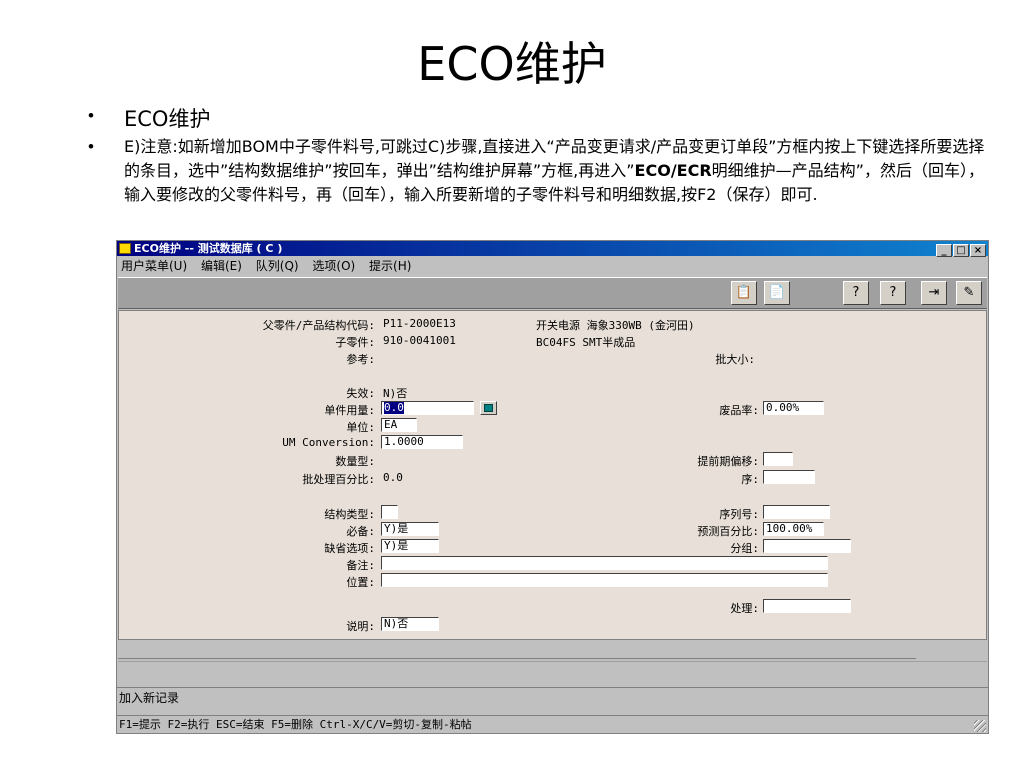 This screenshot has width=1024, height=768. I want to click on qty-type-label: 数量型:, so click(355, 461).